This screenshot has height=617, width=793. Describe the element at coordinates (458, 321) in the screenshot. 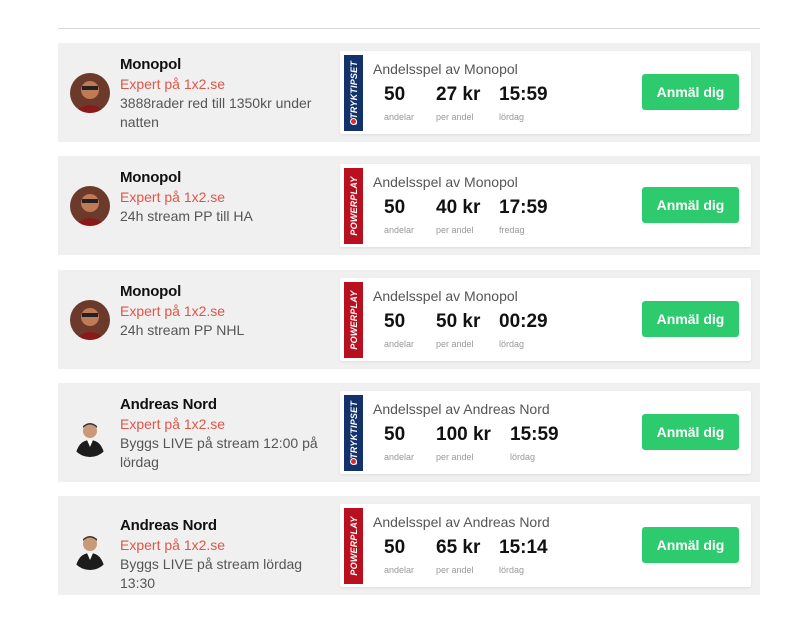

I see `price-value: 50 kr` at that location.